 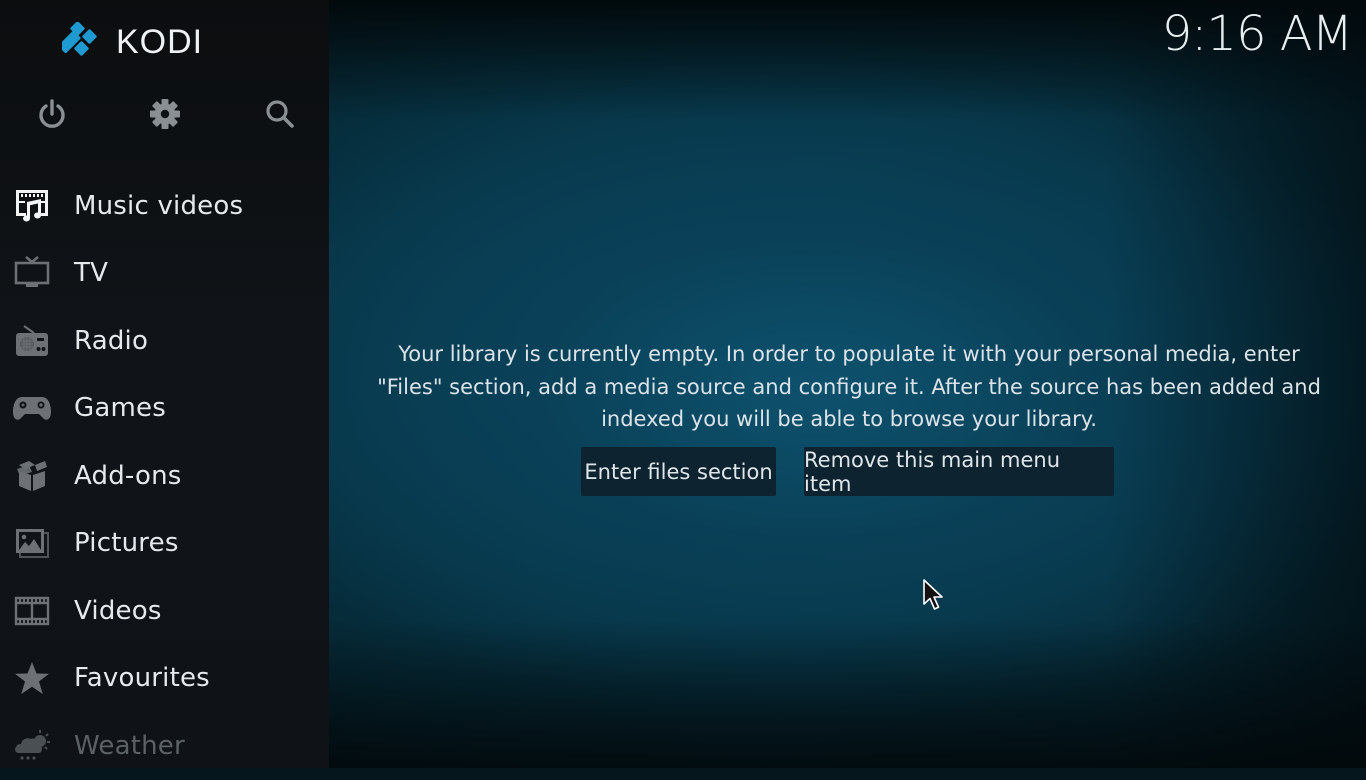 What do you see at coordinates (32, 206) in the screenshot?
I see `music-video-icon` at bounding box center [32, 206].